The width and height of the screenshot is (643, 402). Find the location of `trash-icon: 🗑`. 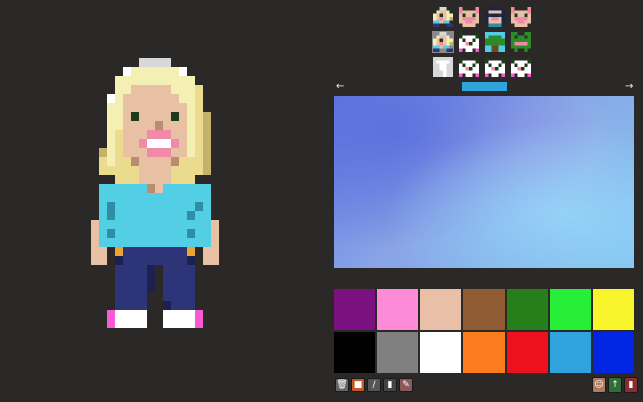

trash-icon: 🗑 is located at coordinates (342, 385).